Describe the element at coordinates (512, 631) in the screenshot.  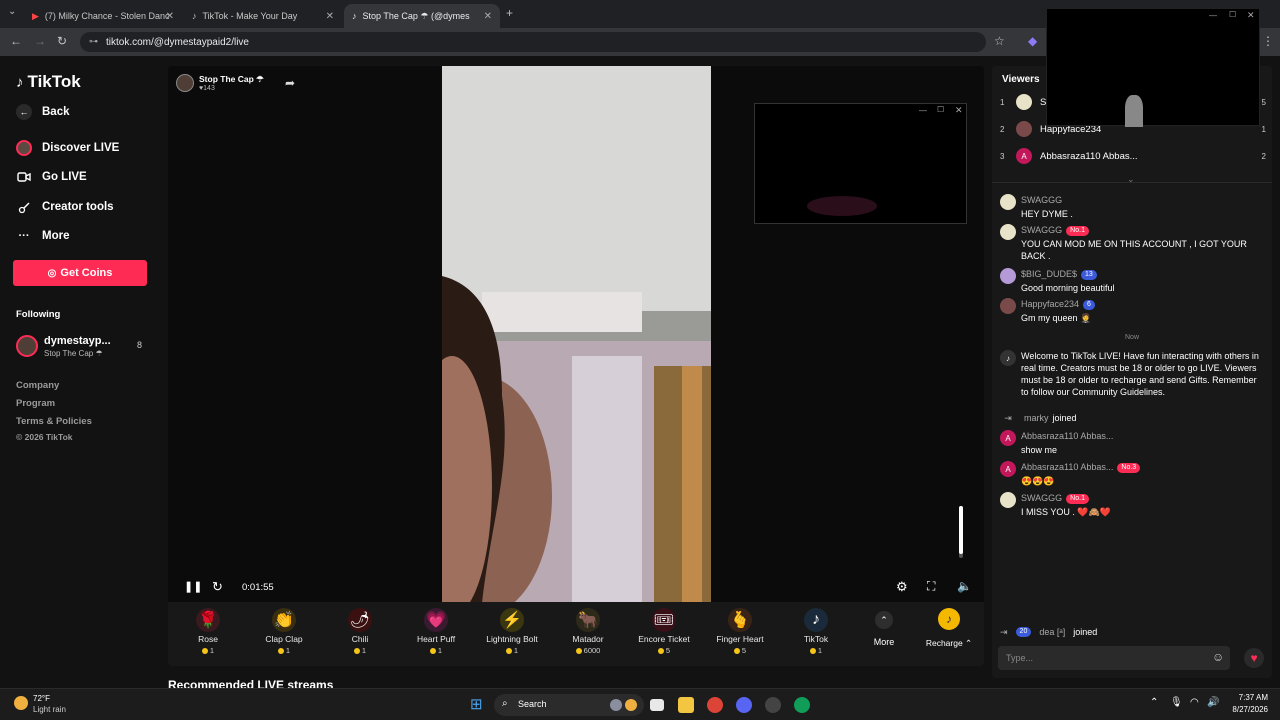
I see `gift-item: ⚡ Lightning Bolt 1` at that location.